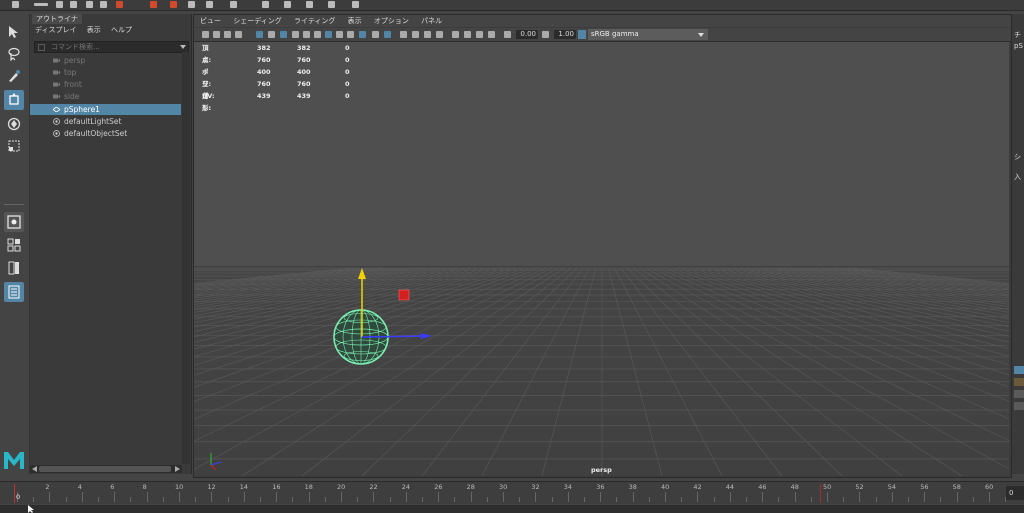 This screenshot has height=513, width=1024. Describe the element at coordinates (479, 34) in the screenshot. I see `xray-joints-icon` at that location.